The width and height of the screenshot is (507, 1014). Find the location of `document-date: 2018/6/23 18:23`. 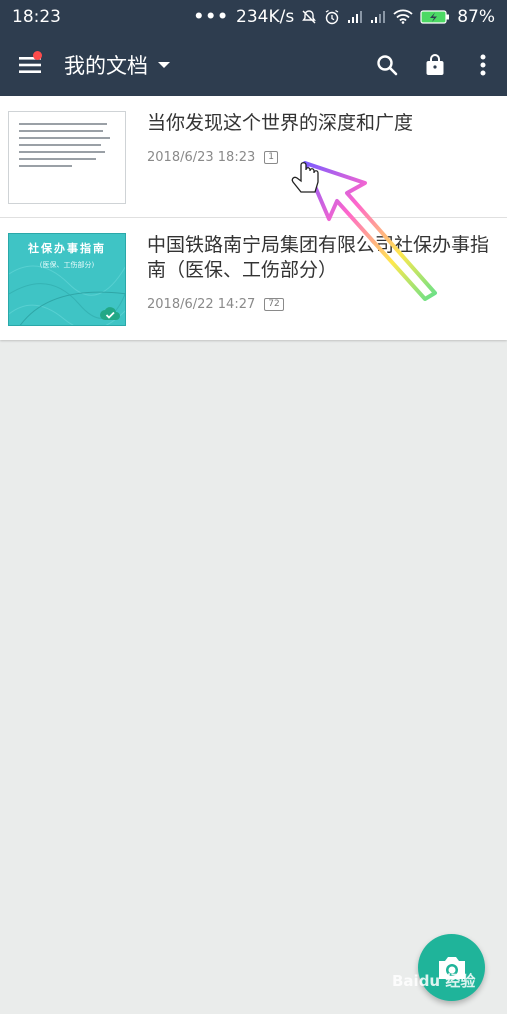

document-date: 2018/6/23 18:23 is located at coordinates (201, 157).